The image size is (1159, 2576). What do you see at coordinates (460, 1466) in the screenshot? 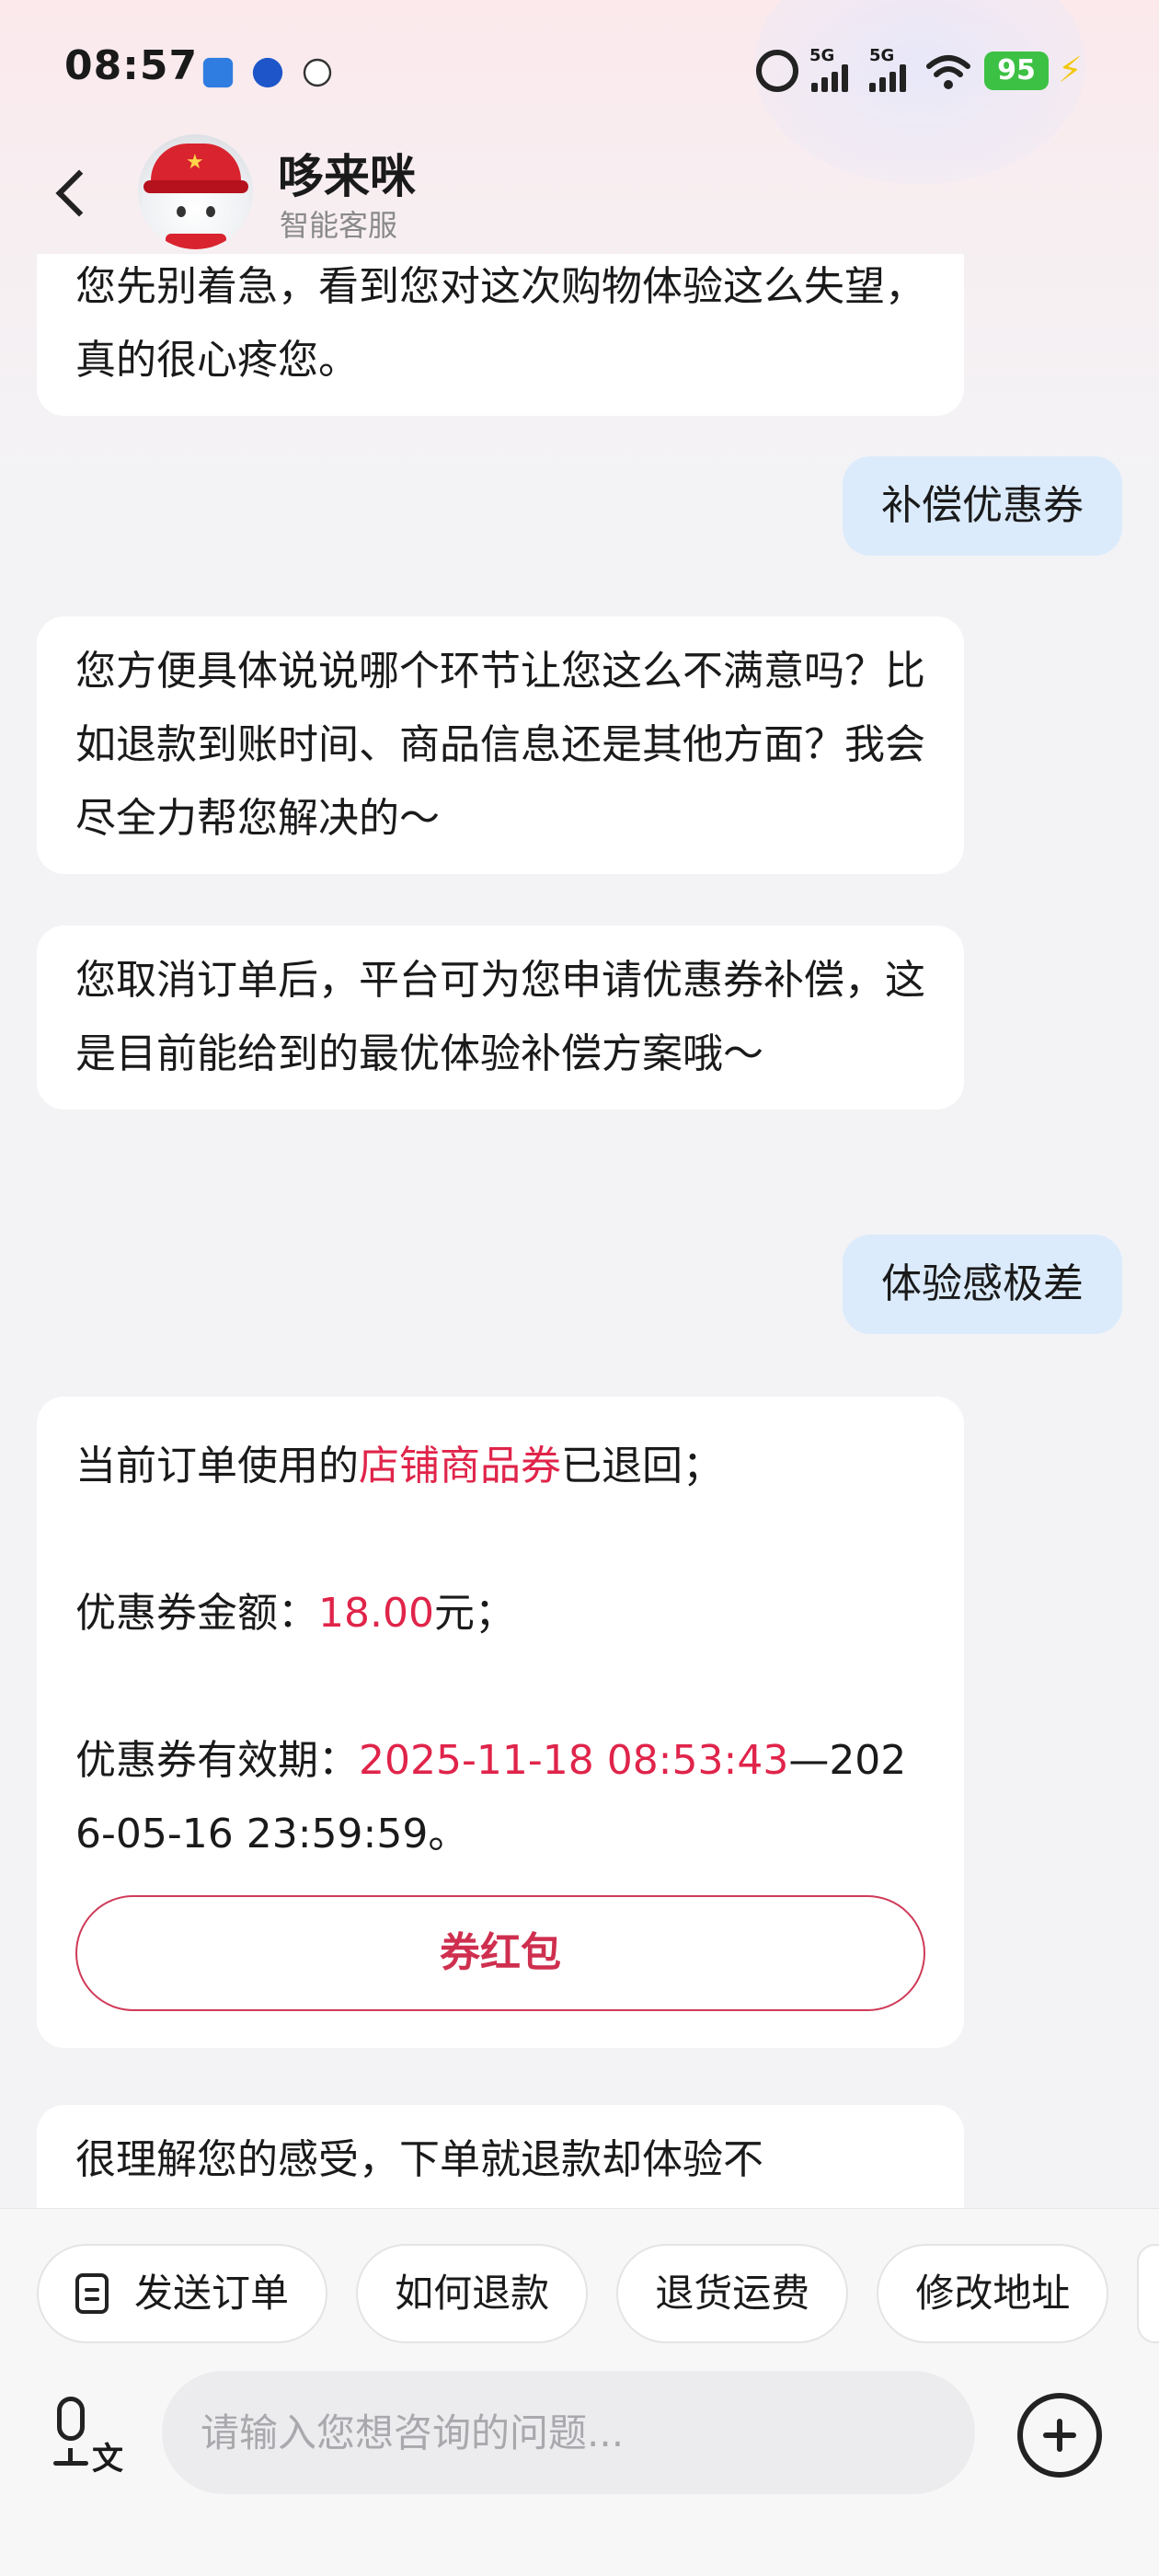
I see `coupon-type: 店铺商品券` at bounding box center [460, 1466].